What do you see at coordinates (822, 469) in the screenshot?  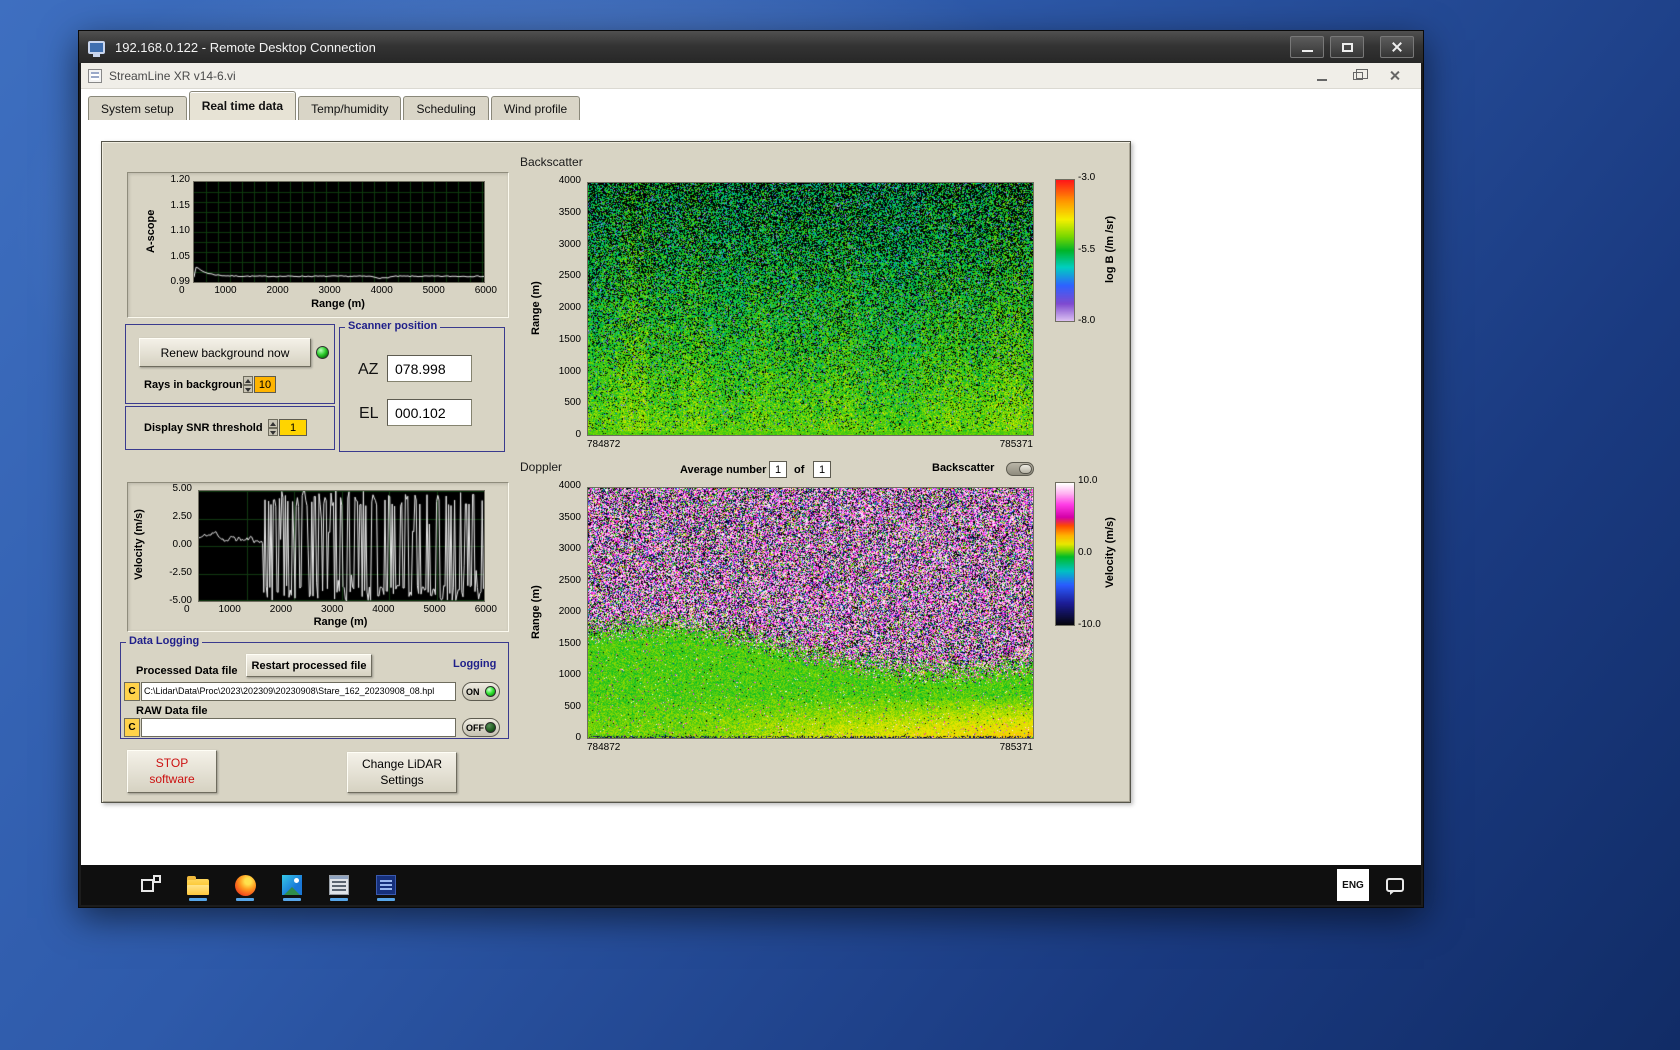 I see `average-count-value: 1` at bounding box center [822, 469].